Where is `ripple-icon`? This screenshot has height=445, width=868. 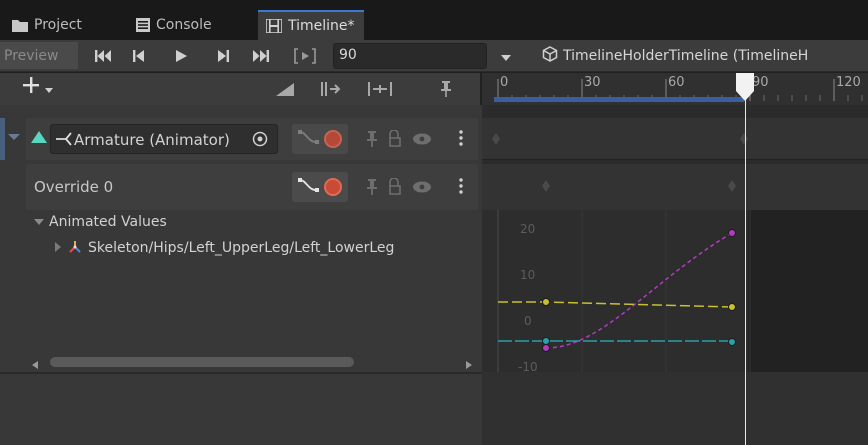 ripple-icon is located at coordinates (332, 89).